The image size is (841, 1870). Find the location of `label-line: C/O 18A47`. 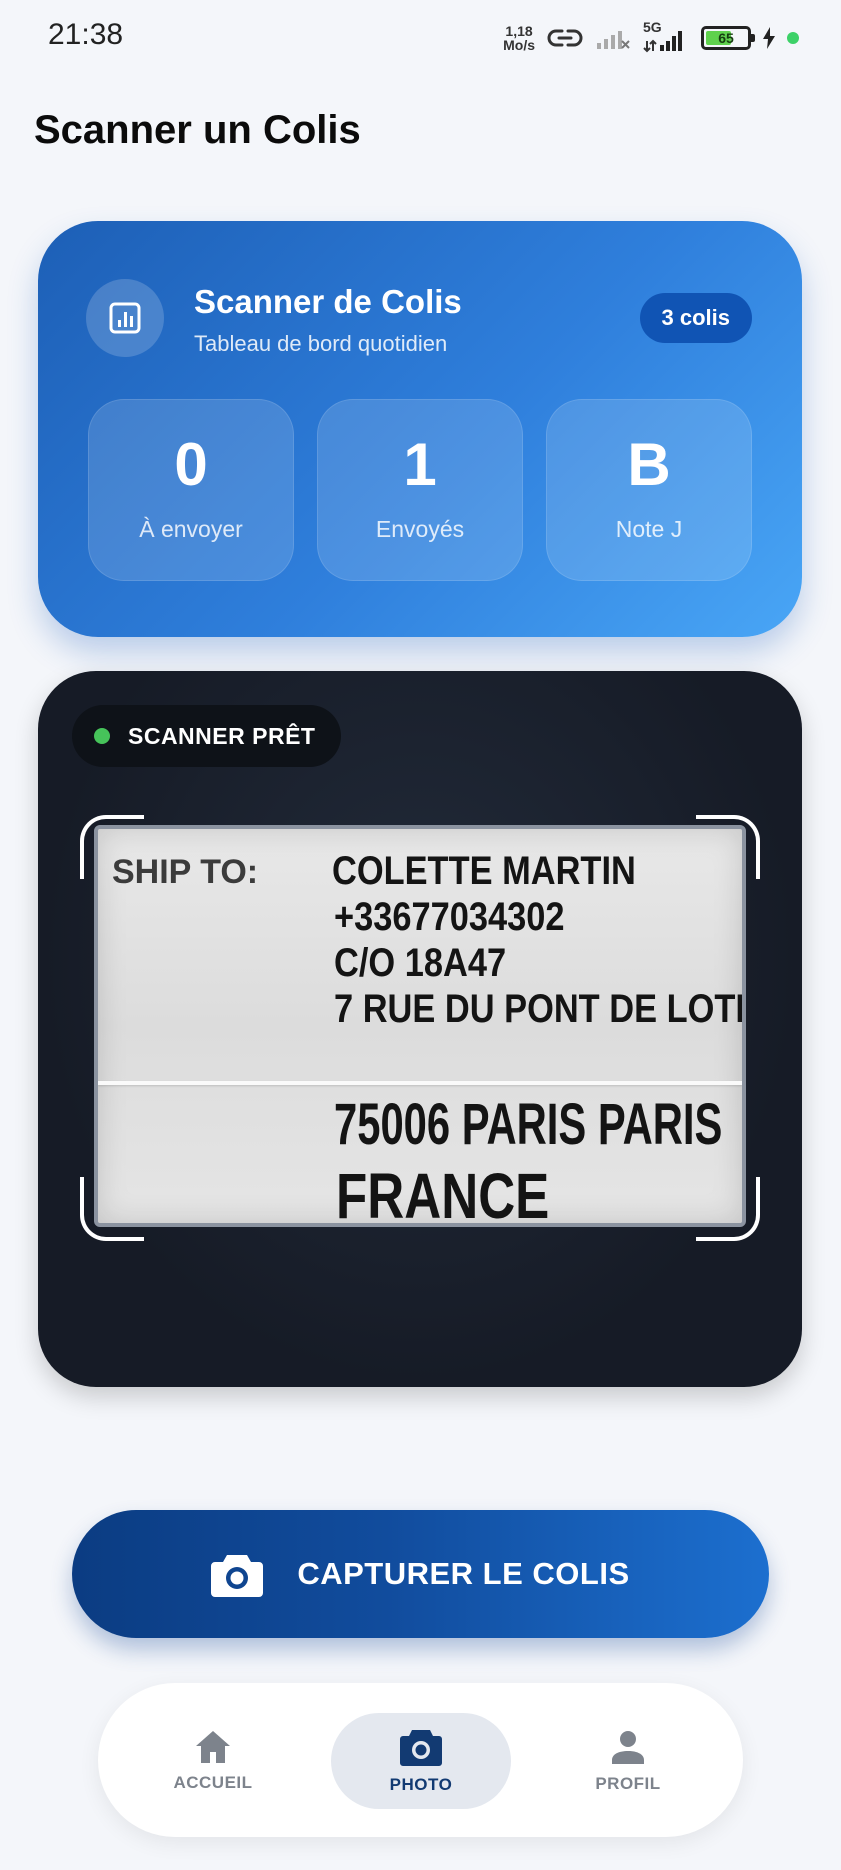

label-line: C/O 18A47 is located at coordinates (420, 963).